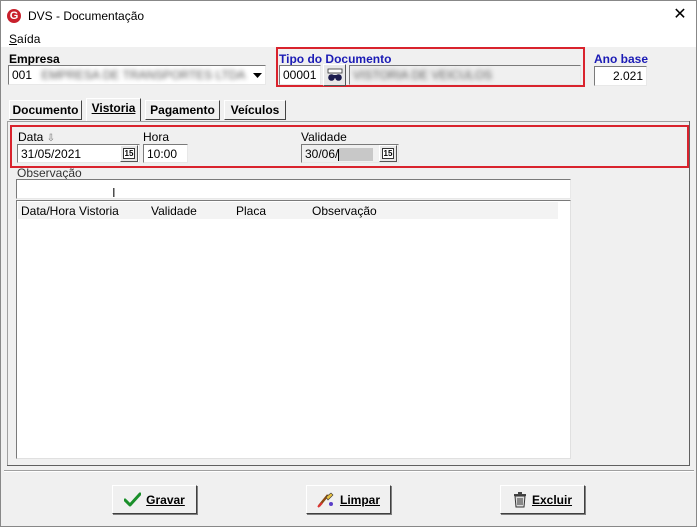 The image size is (697, 527). What do you see at coordinates (348, 499) in the screenshot?
I see `limpar-button: Limpar` at bounding box center [348, 499].